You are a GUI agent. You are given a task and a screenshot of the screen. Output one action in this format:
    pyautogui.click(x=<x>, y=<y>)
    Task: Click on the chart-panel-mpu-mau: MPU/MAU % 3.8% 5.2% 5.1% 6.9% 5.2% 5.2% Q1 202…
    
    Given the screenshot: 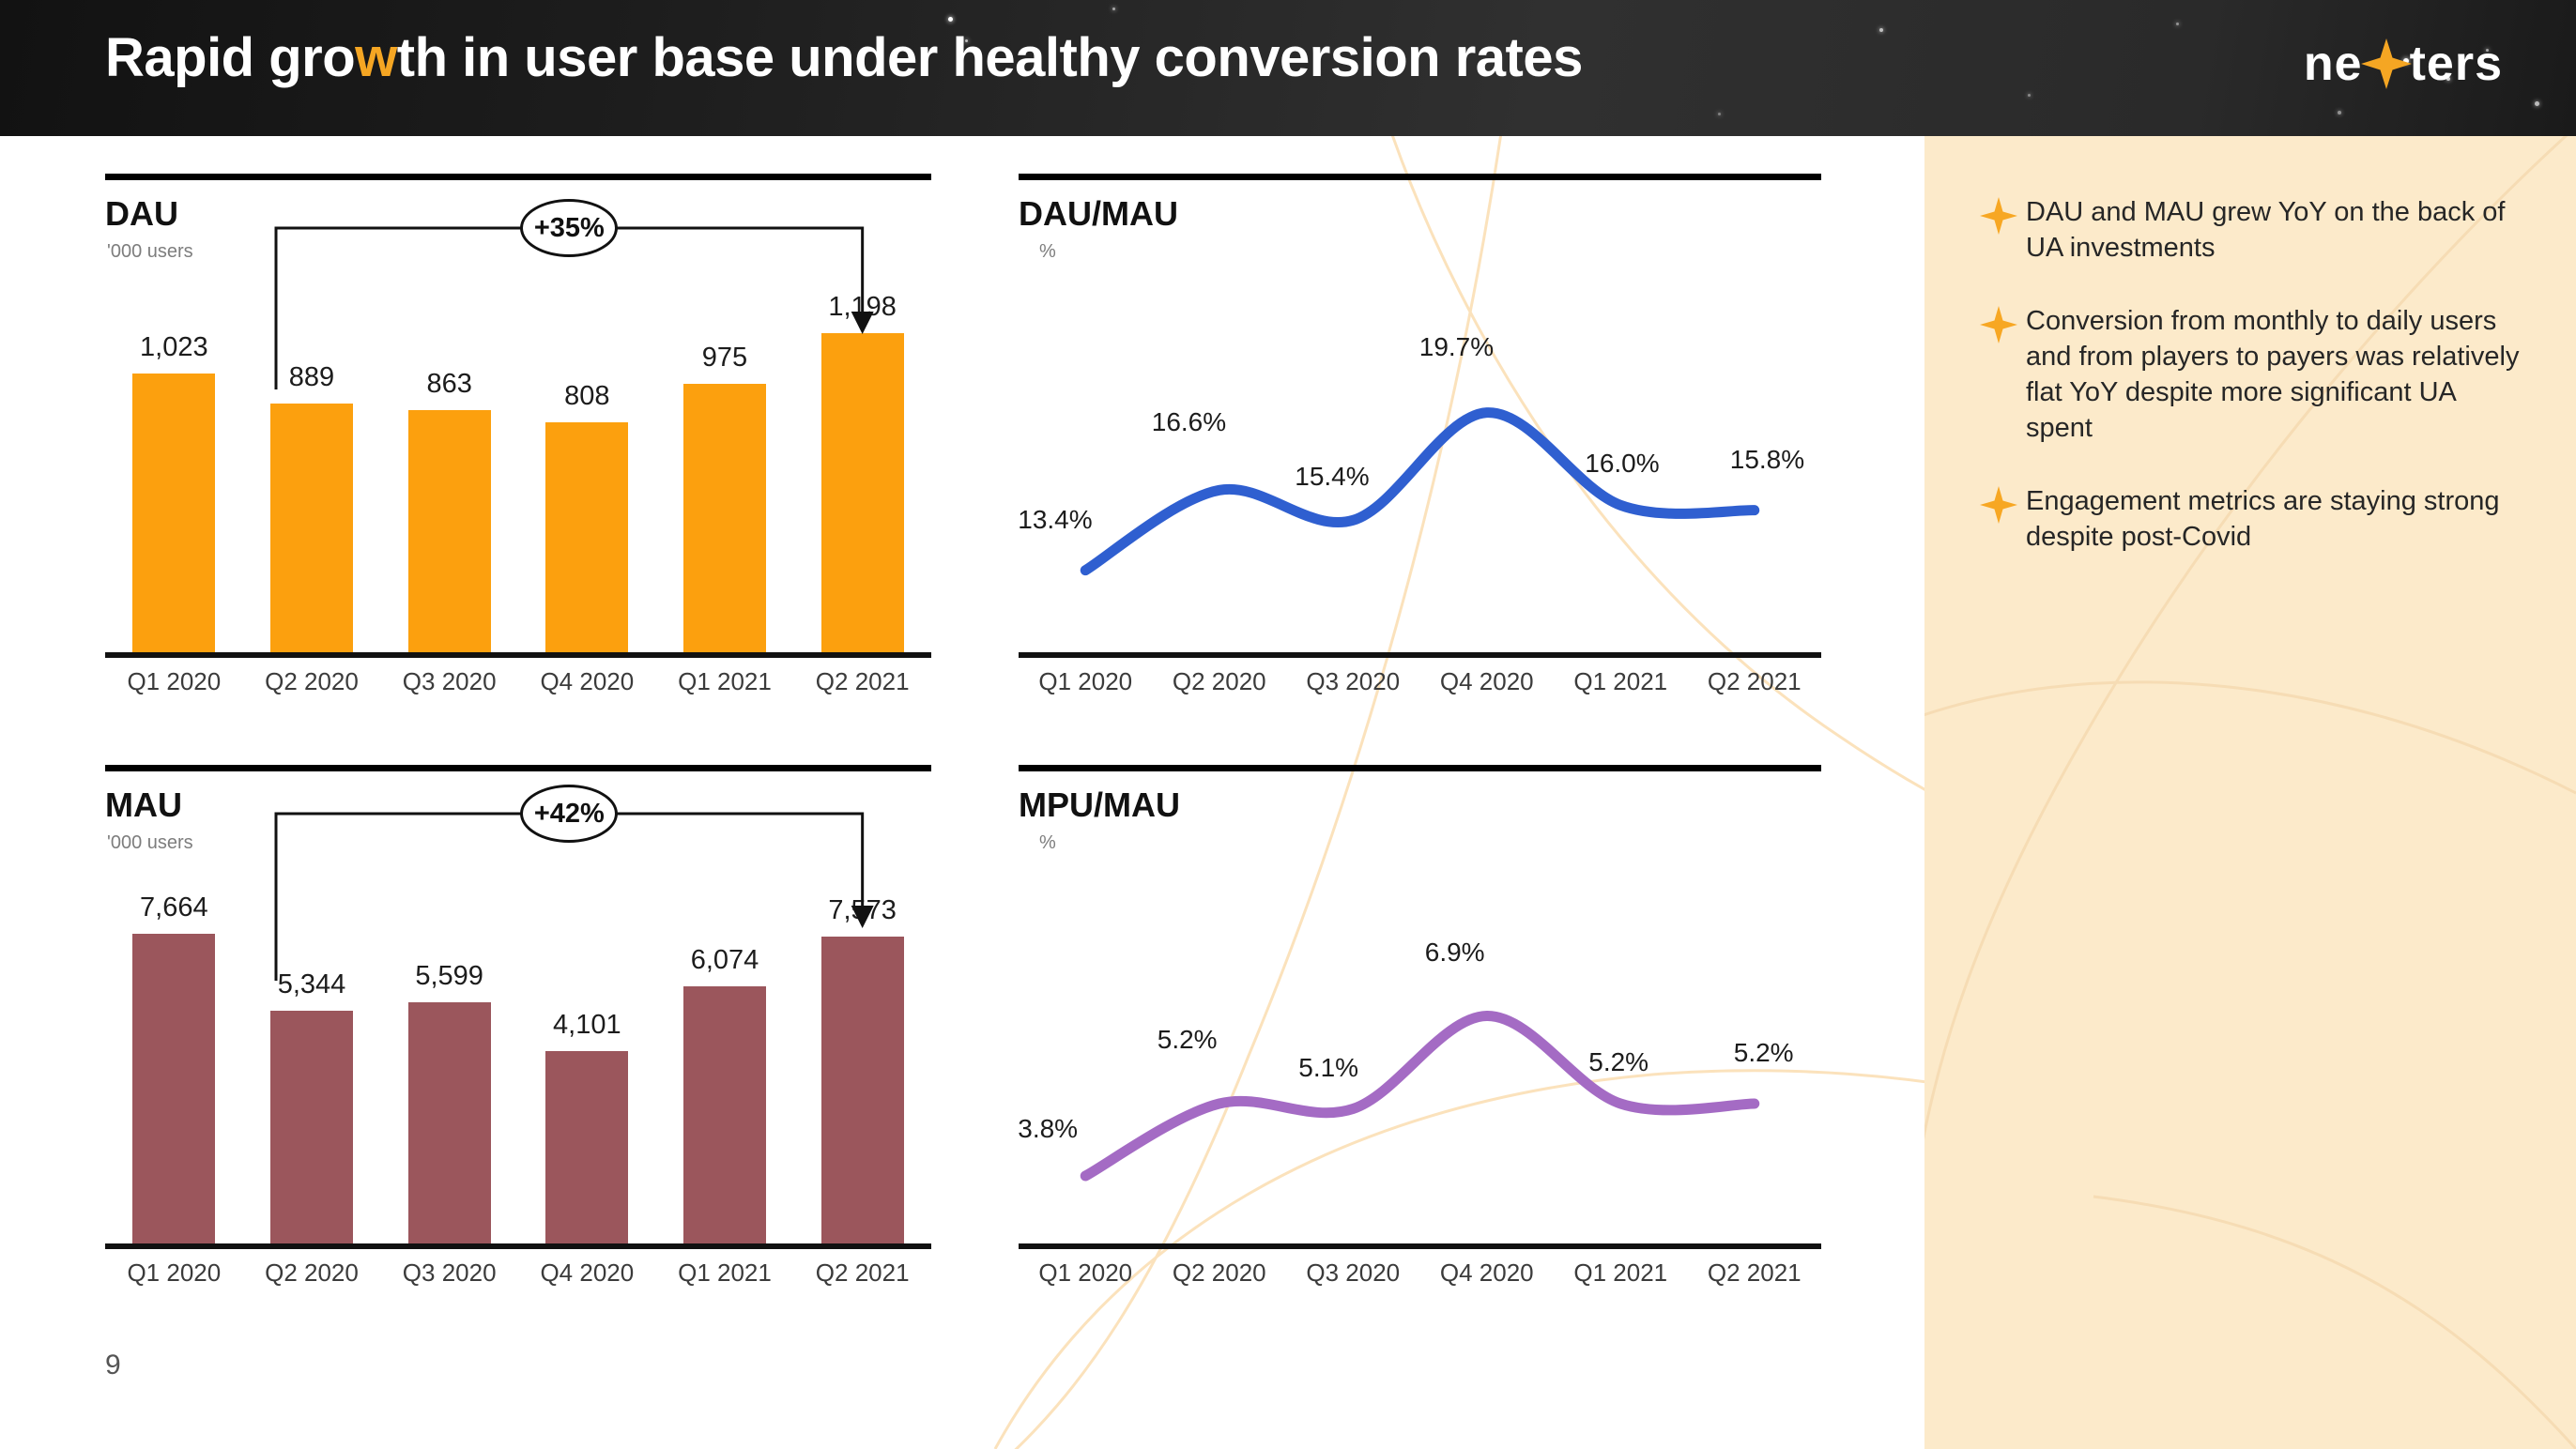 What is the action you would take?
    pyautogui.click(x=1419, y=1037)
    